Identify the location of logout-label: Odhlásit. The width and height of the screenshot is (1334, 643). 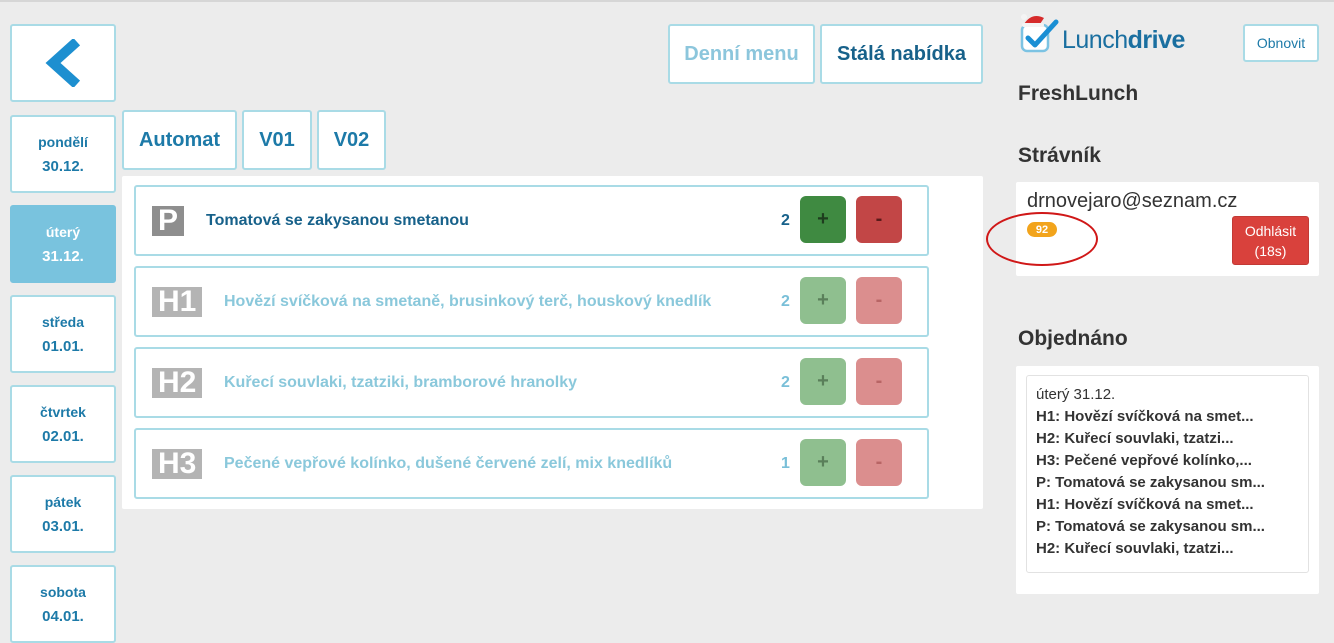
(1270, 230).